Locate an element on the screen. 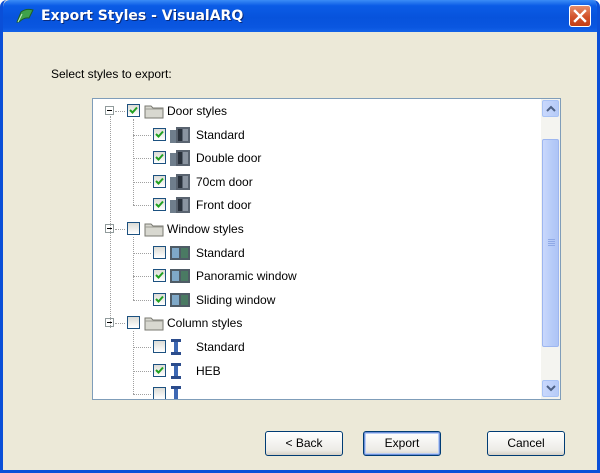  group-label: Window styles is located at coordinates (205, 229).